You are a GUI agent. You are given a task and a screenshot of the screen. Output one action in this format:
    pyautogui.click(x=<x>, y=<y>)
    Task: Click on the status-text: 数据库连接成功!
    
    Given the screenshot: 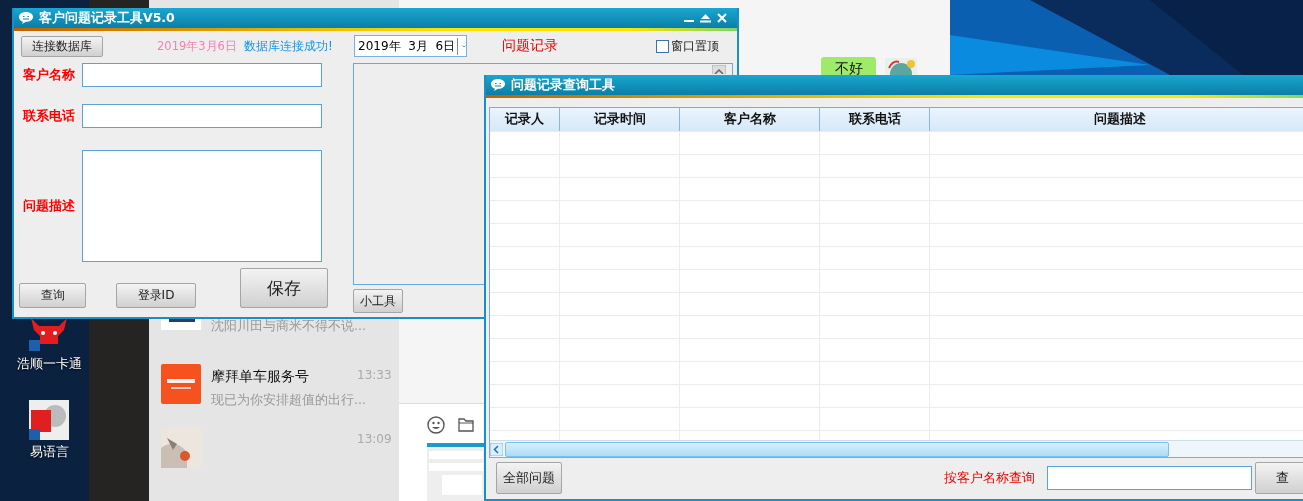 What is the action you would take?
    pyautogui.click(x=289, y=46)
    